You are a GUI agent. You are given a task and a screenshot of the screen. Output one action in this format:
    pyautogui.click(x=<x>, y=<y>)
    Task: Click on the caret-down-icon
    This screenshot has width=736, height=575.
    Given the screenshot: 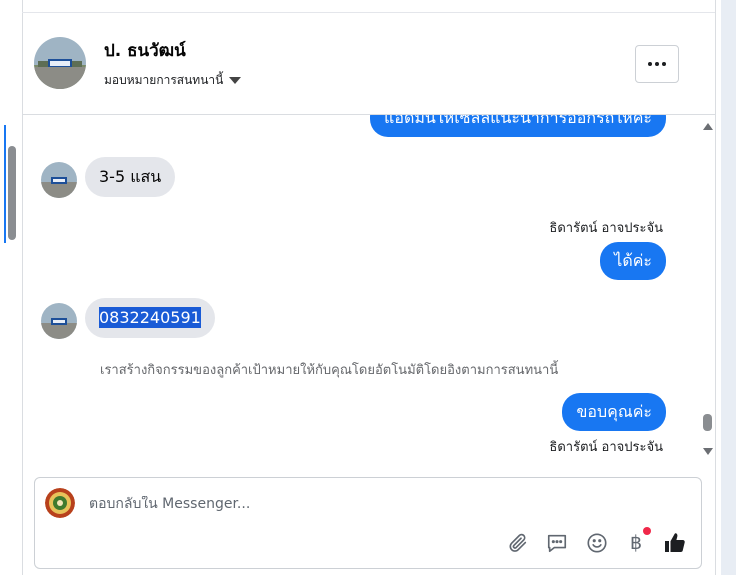 What is the action you would take?
    pyautogui.click(x=235, y=80)
    